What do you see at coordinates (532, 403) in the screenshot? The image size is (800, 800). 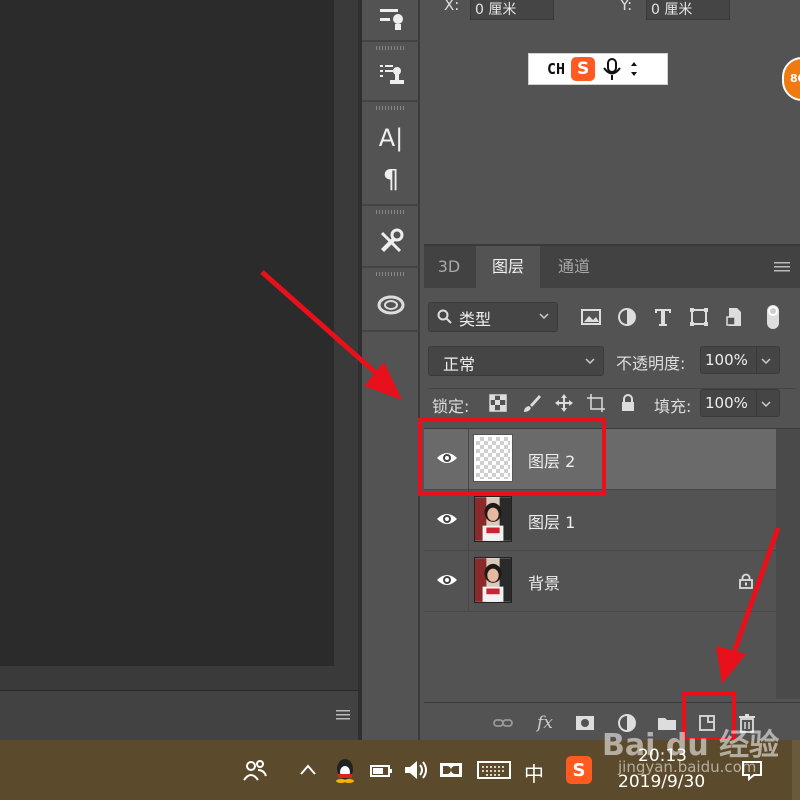 I see `lock-image-pixels-icon` at bounding box center [532, 403].